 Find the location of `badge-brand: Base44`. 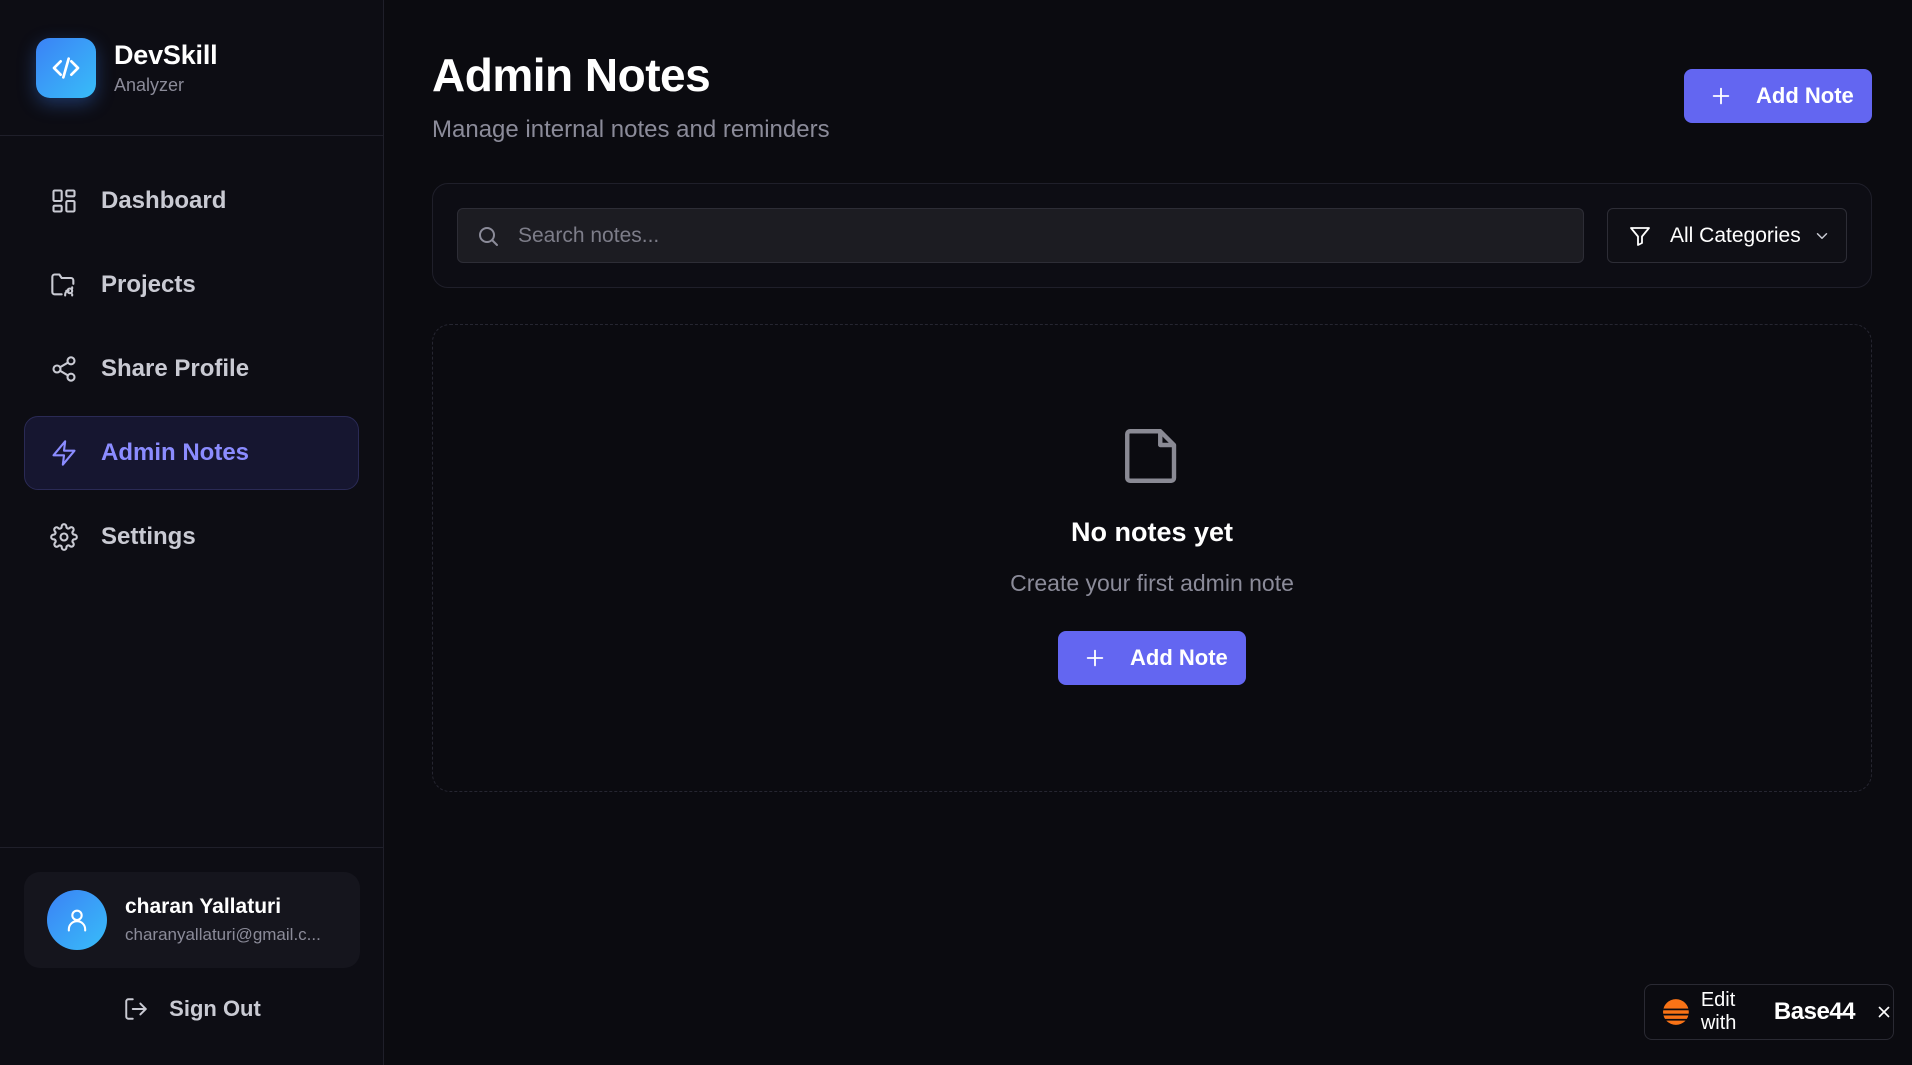

badge-brand: Base44 is located at coordinates (1814, 1011).